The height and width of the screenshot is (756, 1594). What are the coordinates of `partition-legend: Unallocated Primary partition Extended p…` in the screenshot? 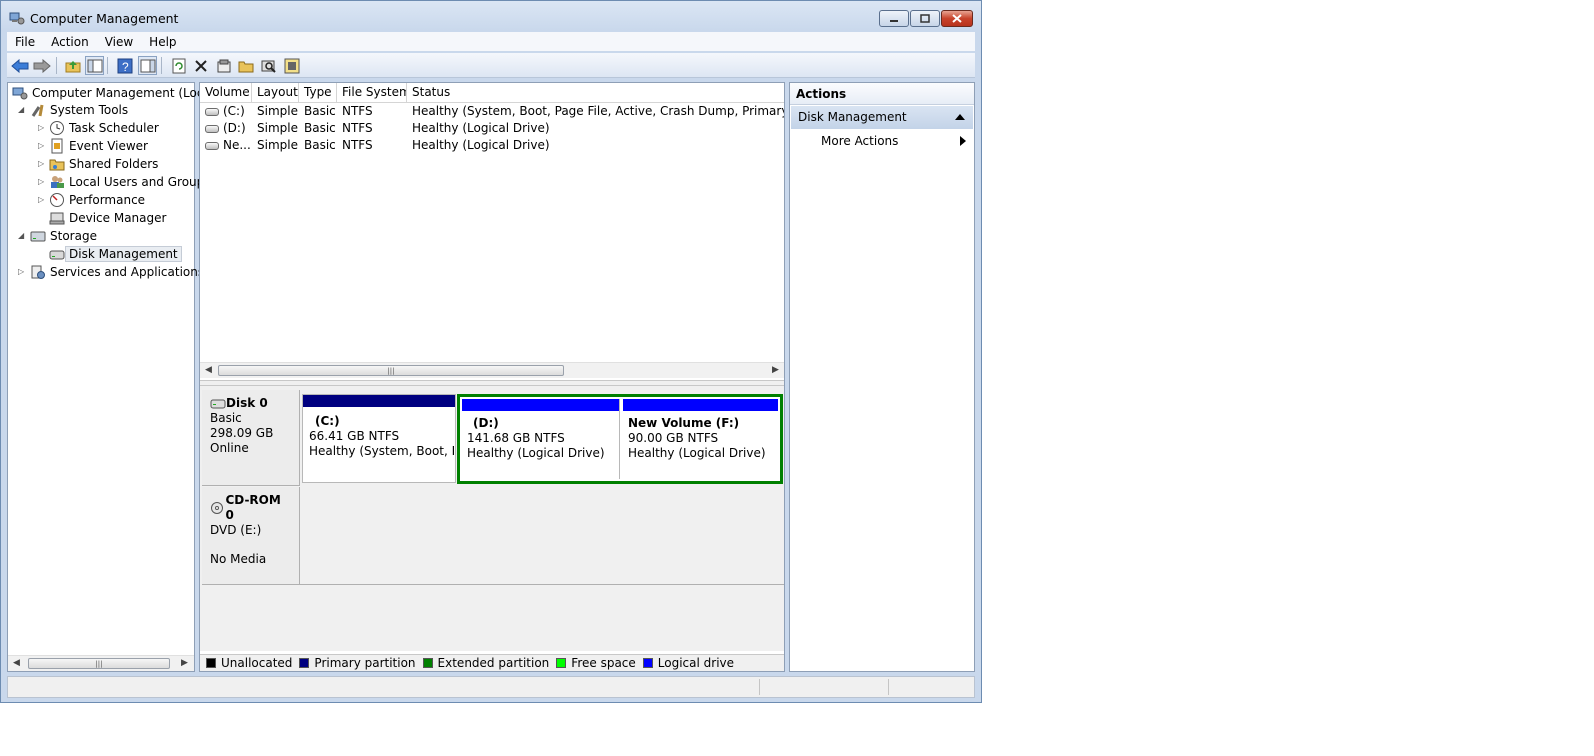 It's located at (492, 662).